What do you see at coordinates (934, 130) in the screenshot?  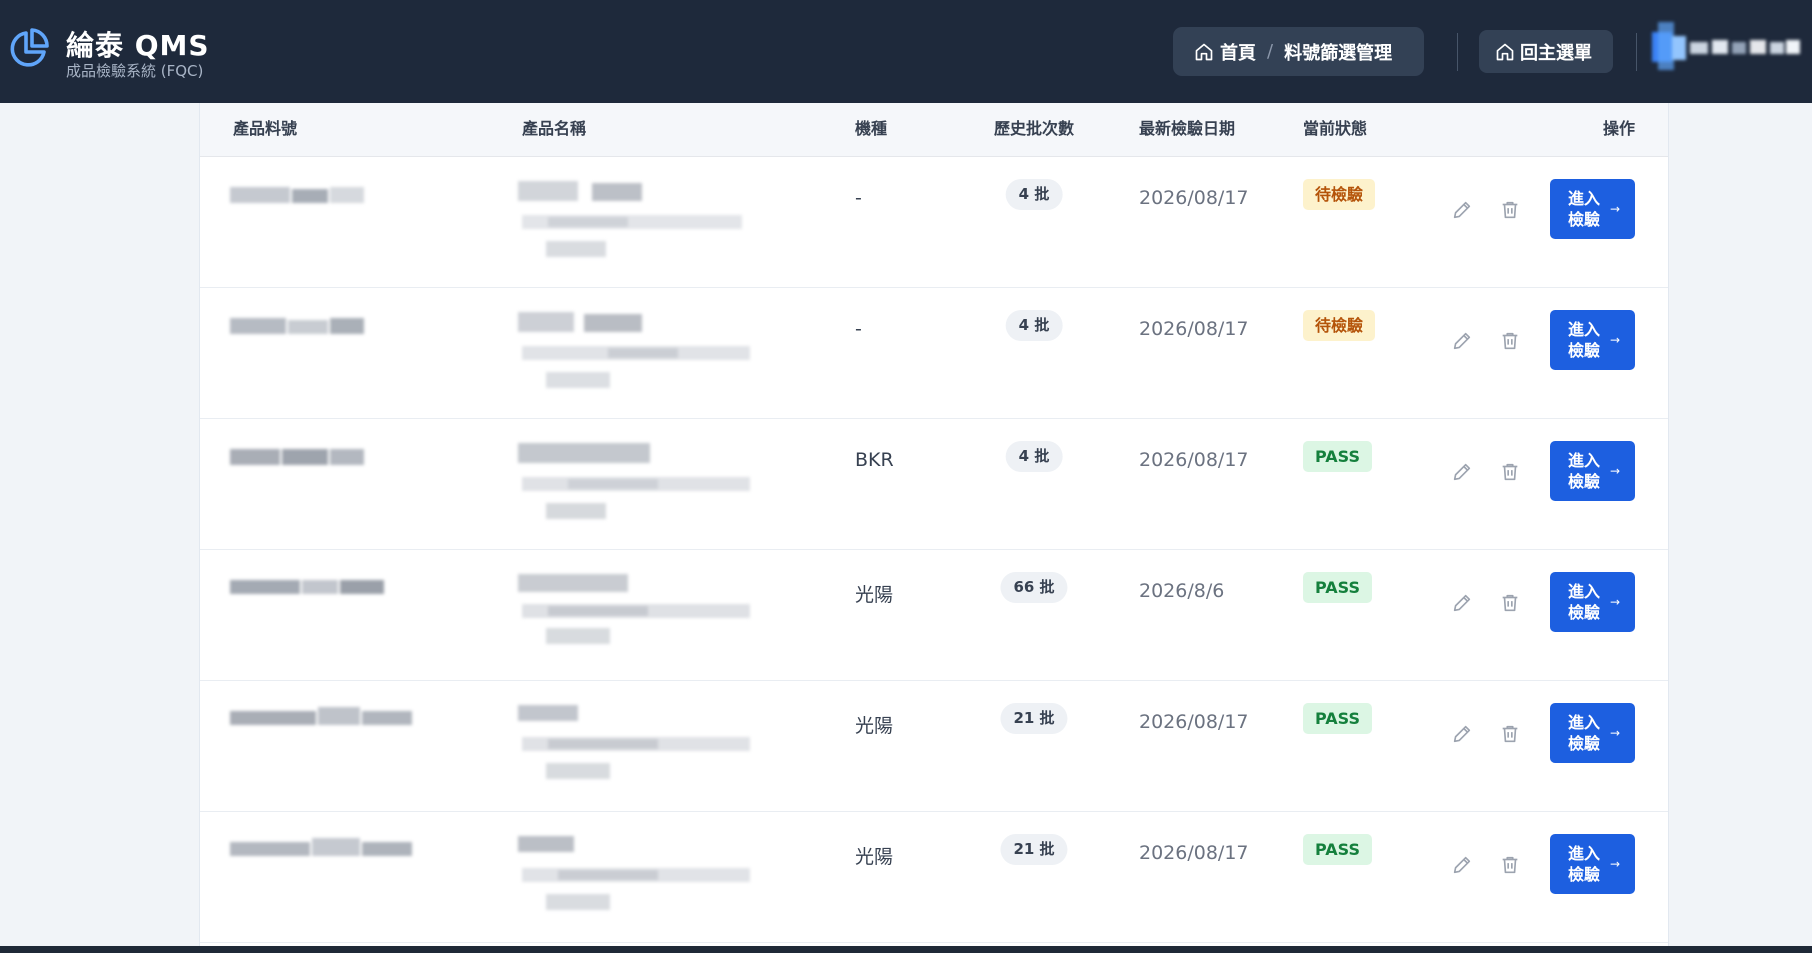 I see `table-header: 產品料號 產品名稱 機種 歷史批次數 最新檢驗日期 當前狀態 操作` at bounding box center [934, 130].